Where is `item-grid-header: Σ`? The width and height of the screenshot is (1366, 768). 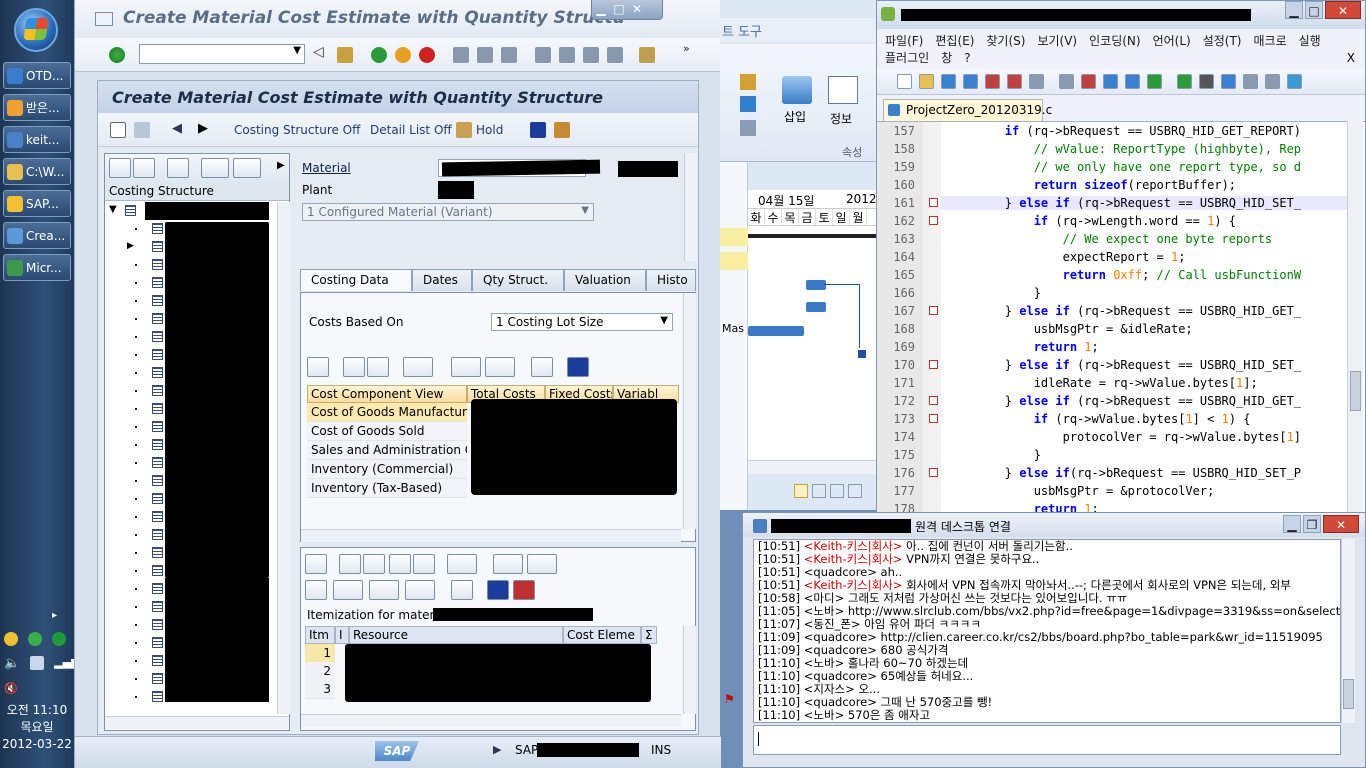 item-grid-header: Σ is located at coordinates (649, 635).